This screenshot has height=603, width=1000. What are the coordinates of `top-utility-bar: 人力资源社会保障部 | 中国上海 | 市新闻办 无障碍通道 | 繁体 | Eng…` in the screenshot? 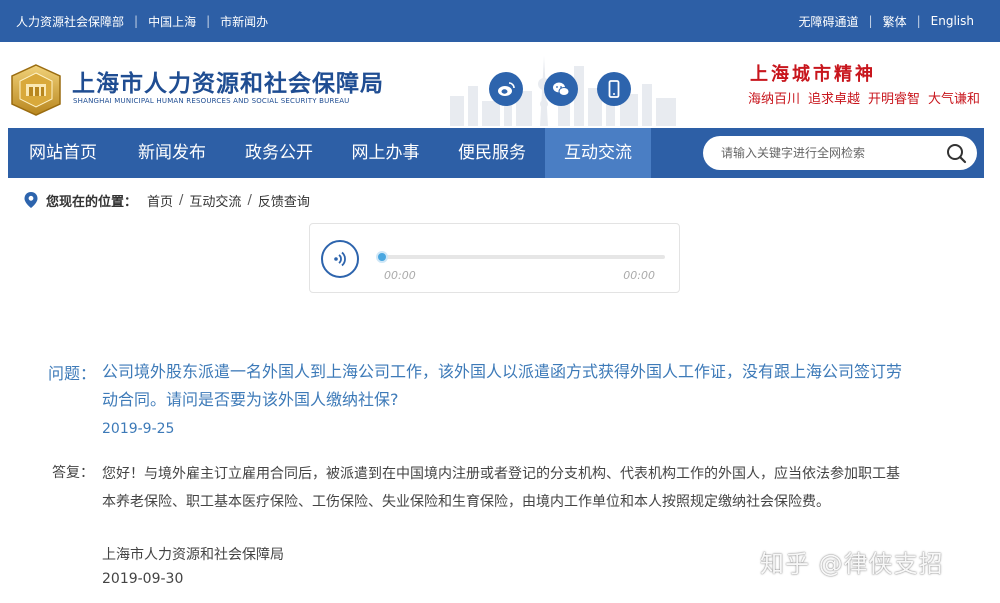 It's located at (500, 21).